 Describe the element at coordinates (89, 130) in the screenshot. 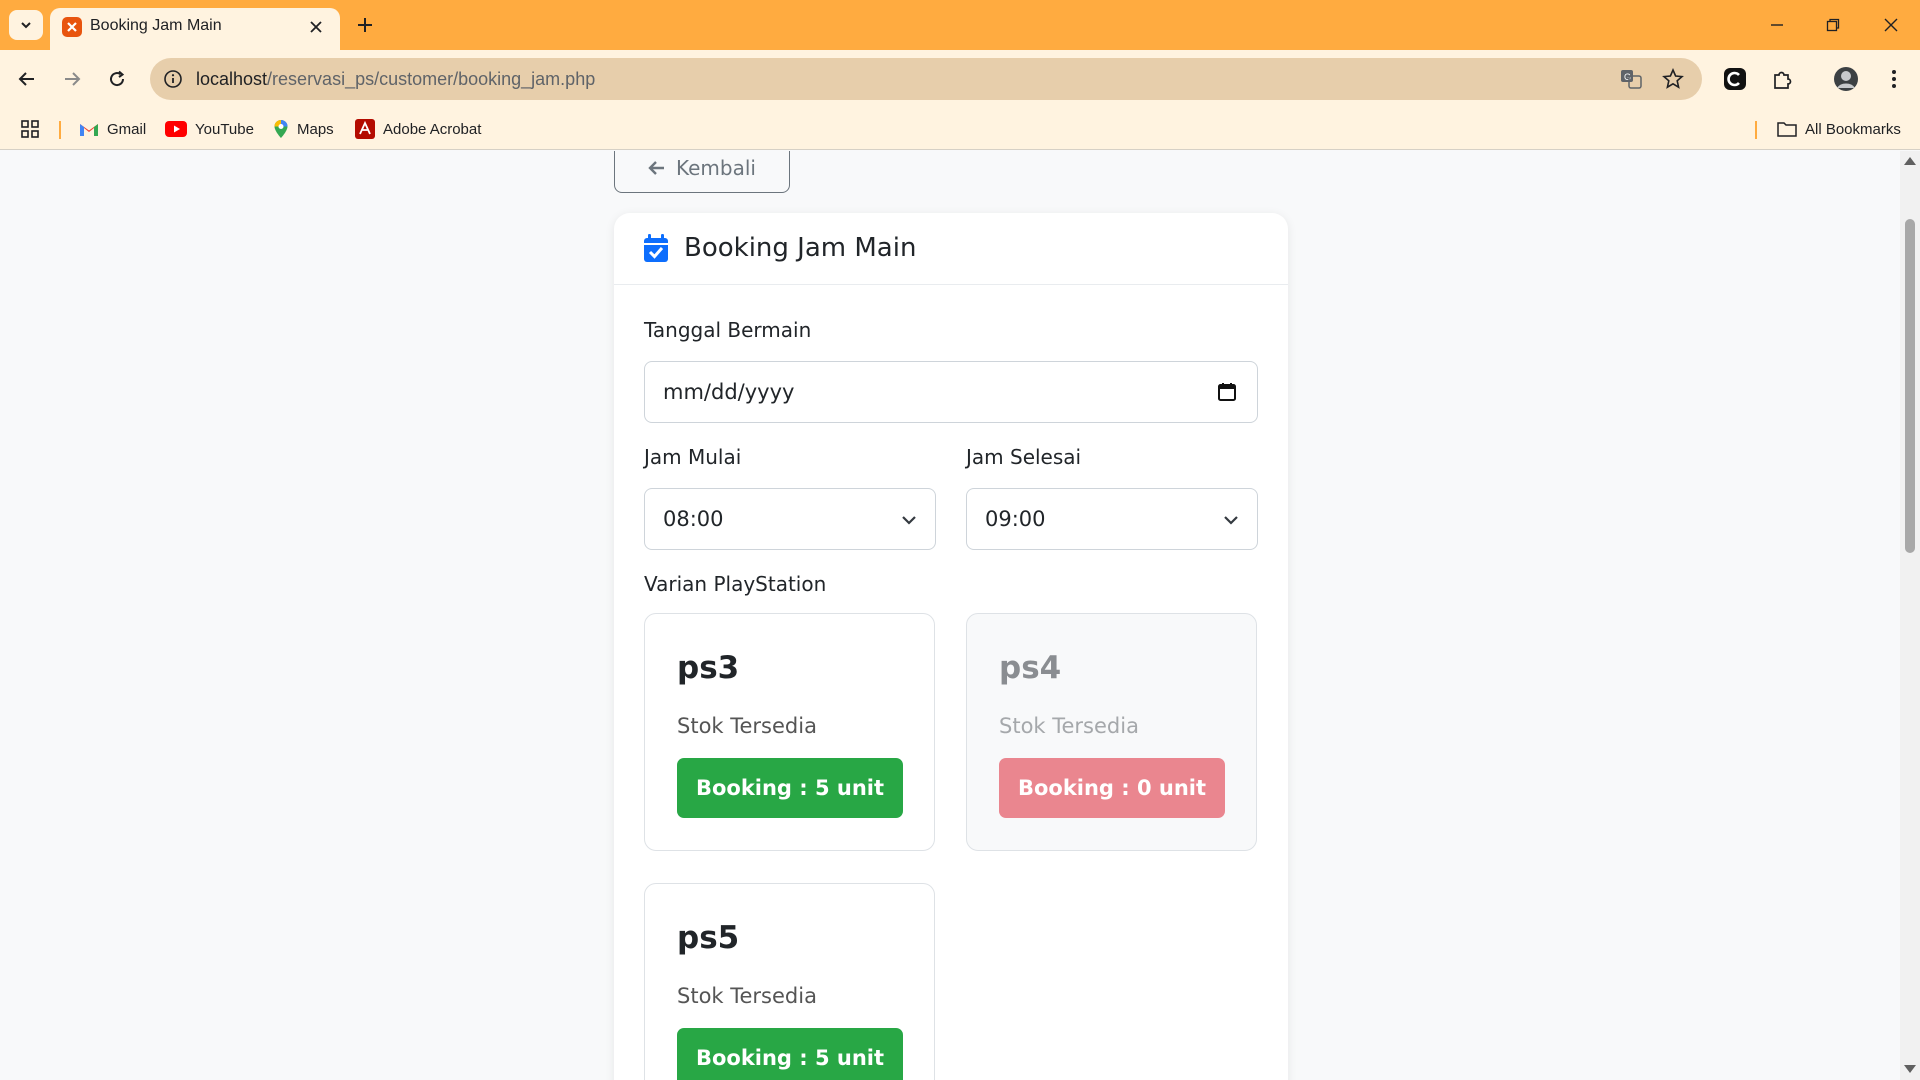

I see `gmail-icon` at that location.